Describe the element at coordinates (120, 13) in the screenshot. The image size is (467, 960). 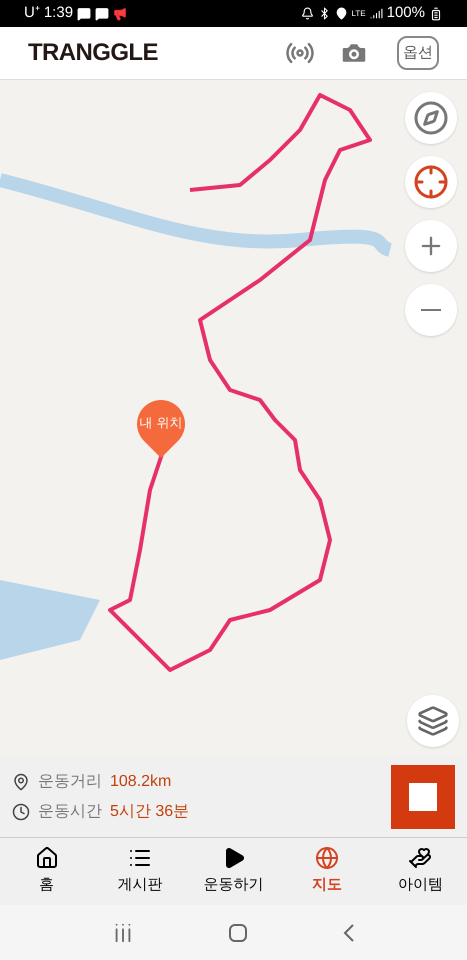
I see `megaphone-icon` at that location.